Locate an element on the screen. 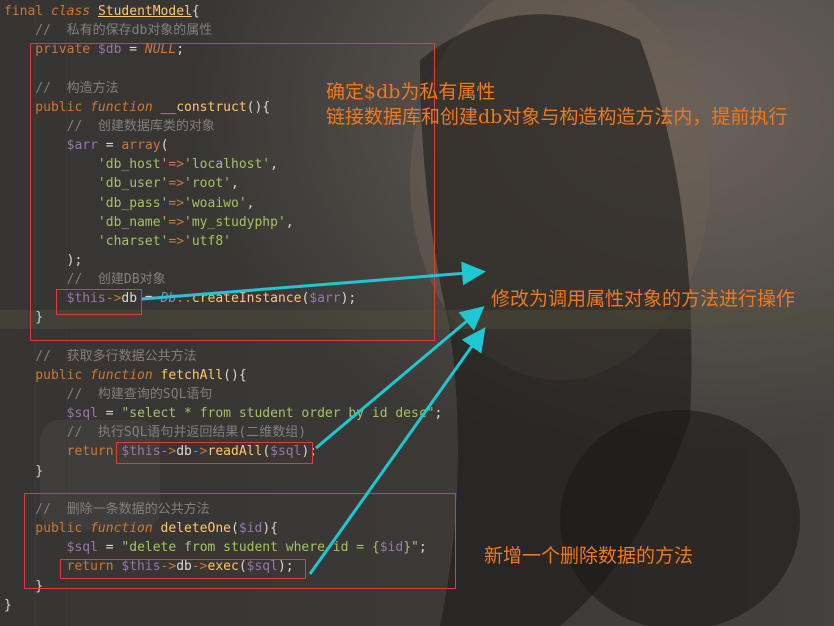 The width and height of the screenshot is (834, 626). code-token: public is located at coordinates (47, 375).